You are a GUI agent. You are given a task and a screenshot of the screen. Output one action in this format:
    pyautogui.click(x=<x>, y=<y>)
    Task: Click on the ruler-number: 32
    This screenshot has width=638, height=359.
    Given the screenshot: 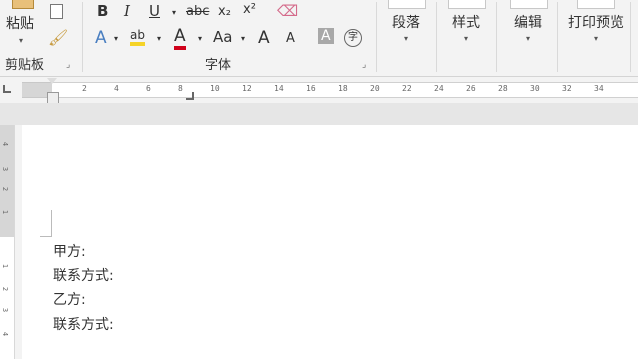 What is the action you would take?
    pyautogui.click(x=567, y=88)
    